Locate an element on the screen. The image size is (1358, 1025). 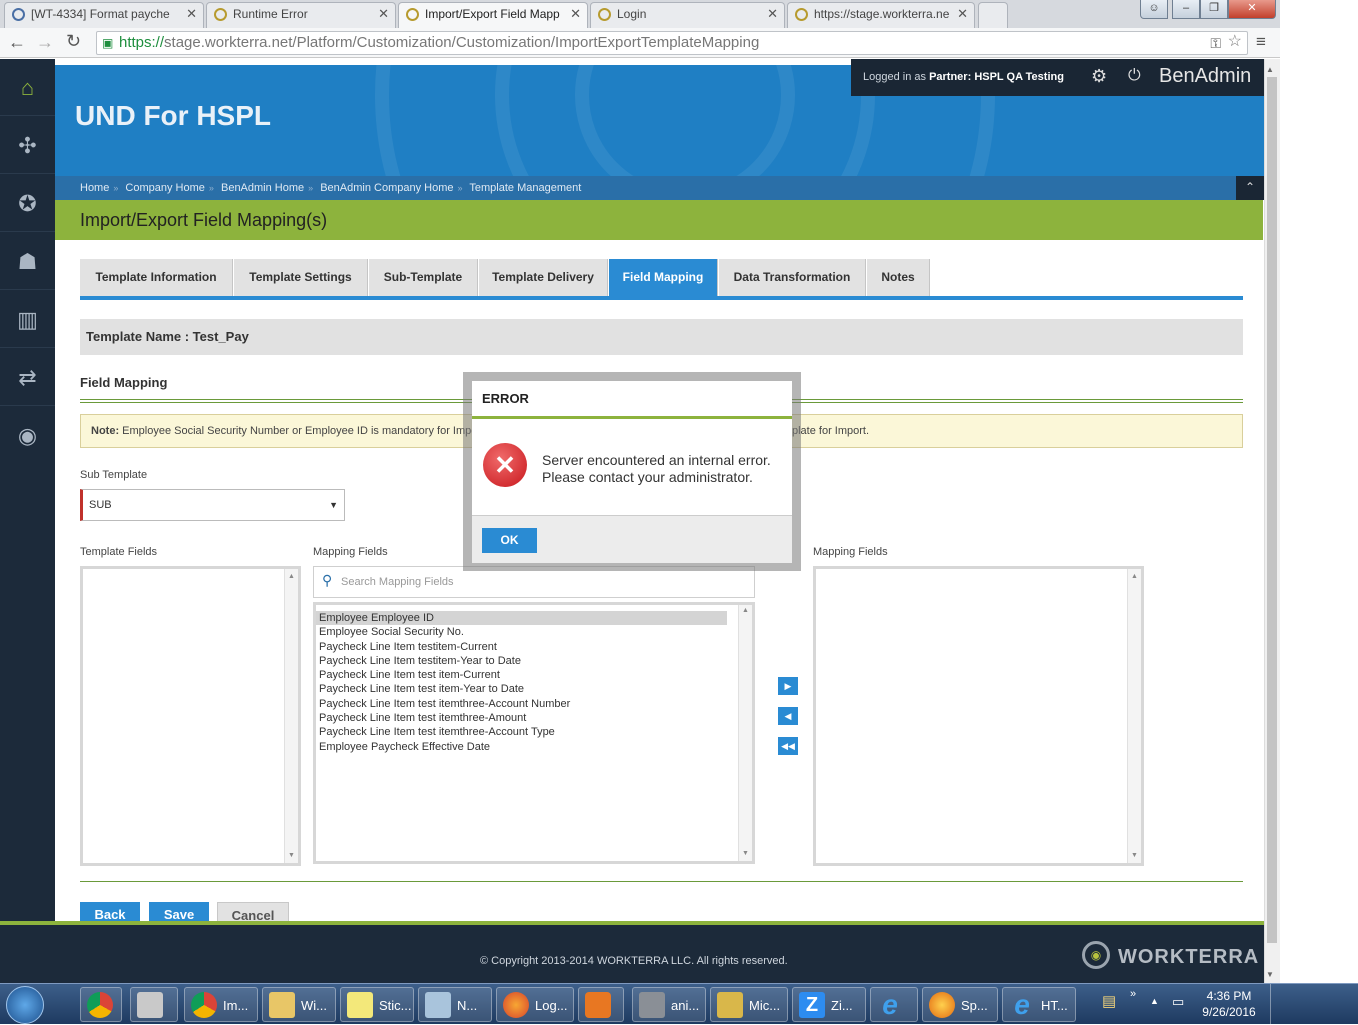
taskbar-files-pinned is located at coordinates (154, 1004).